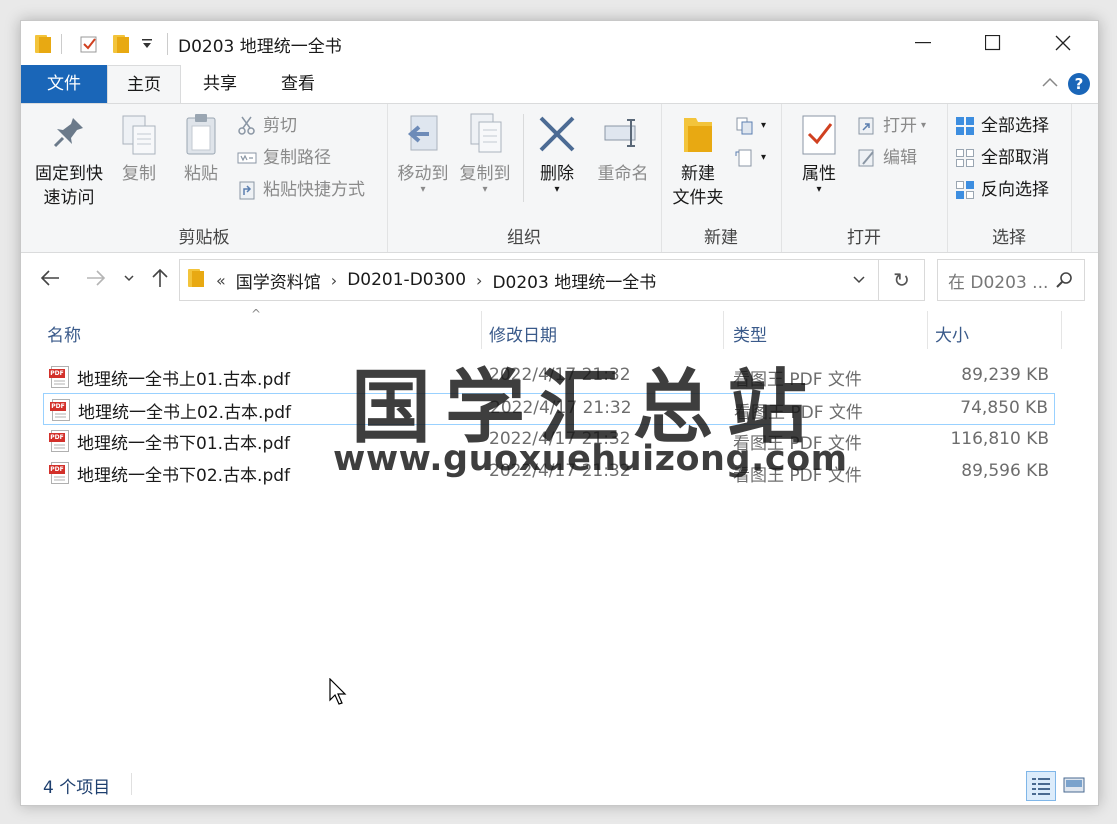 This screenshot has width=1117, height=824. I want to click on organize-divider, so click(523, 158).